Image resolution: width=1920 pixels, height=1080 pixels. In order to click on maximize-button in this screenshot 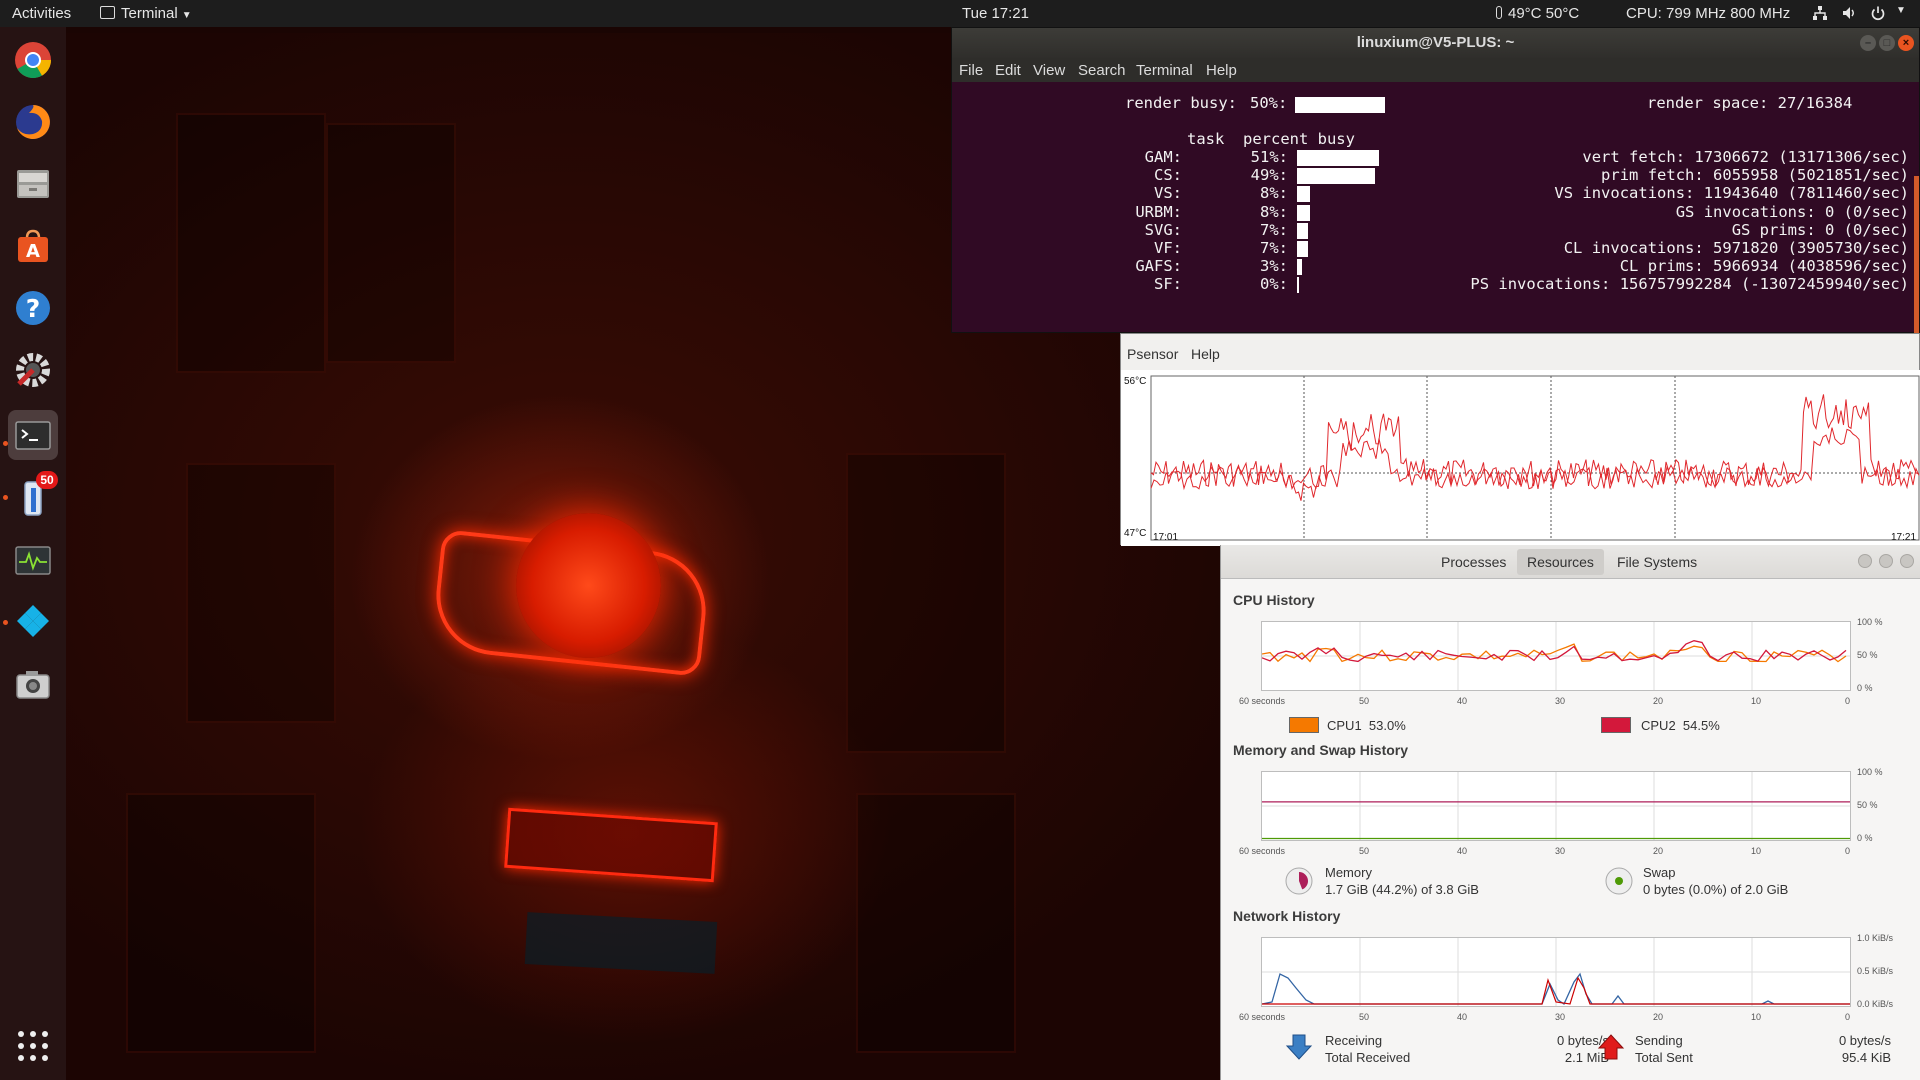, I will do `click(1886, 561)`.